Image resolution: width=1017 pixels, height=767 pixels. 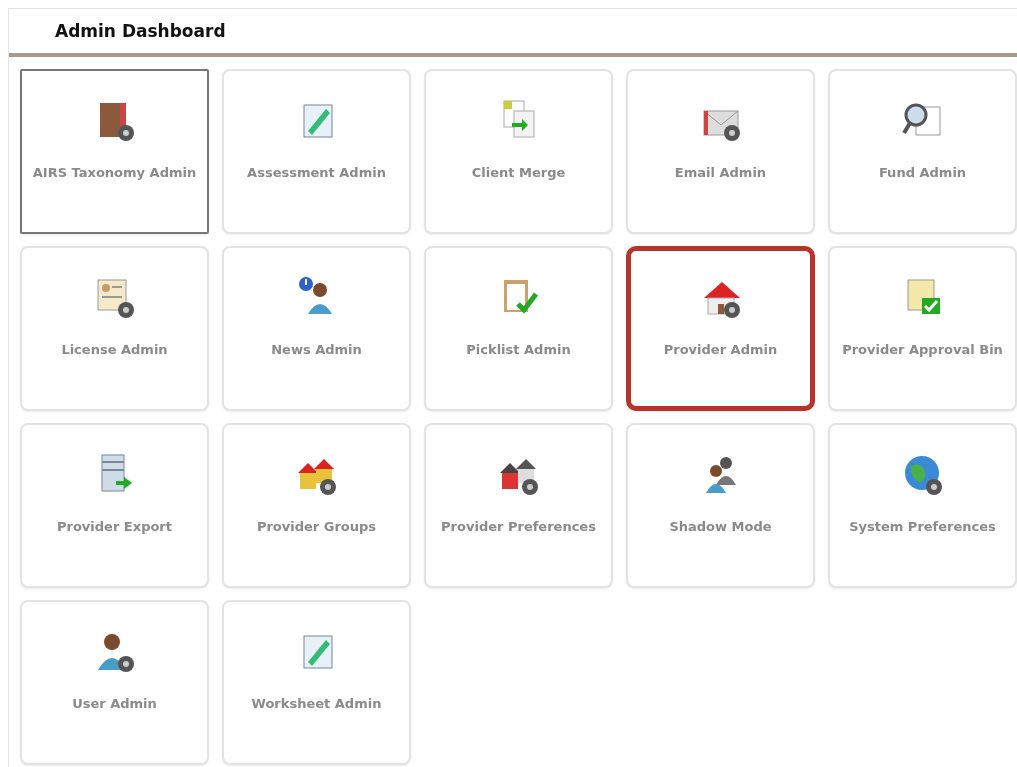 I want to click on dashboard-tile: AIRS Taxonomy Admin, so click(x=114, y=151).